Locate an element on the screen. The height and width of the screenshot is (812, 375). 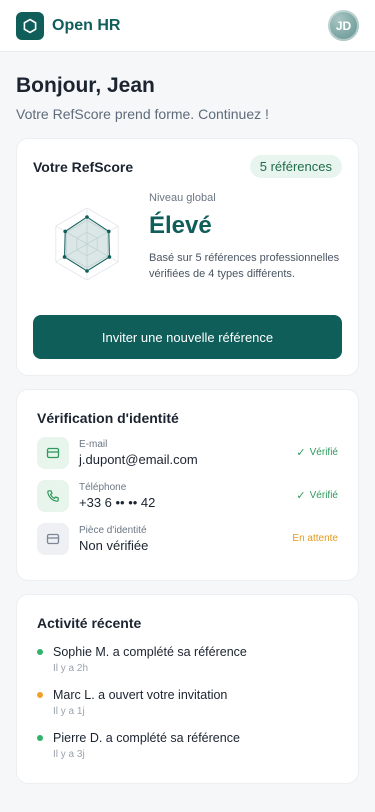
identity-value: j.dupont@email.com is located at coordinates (138, 459).